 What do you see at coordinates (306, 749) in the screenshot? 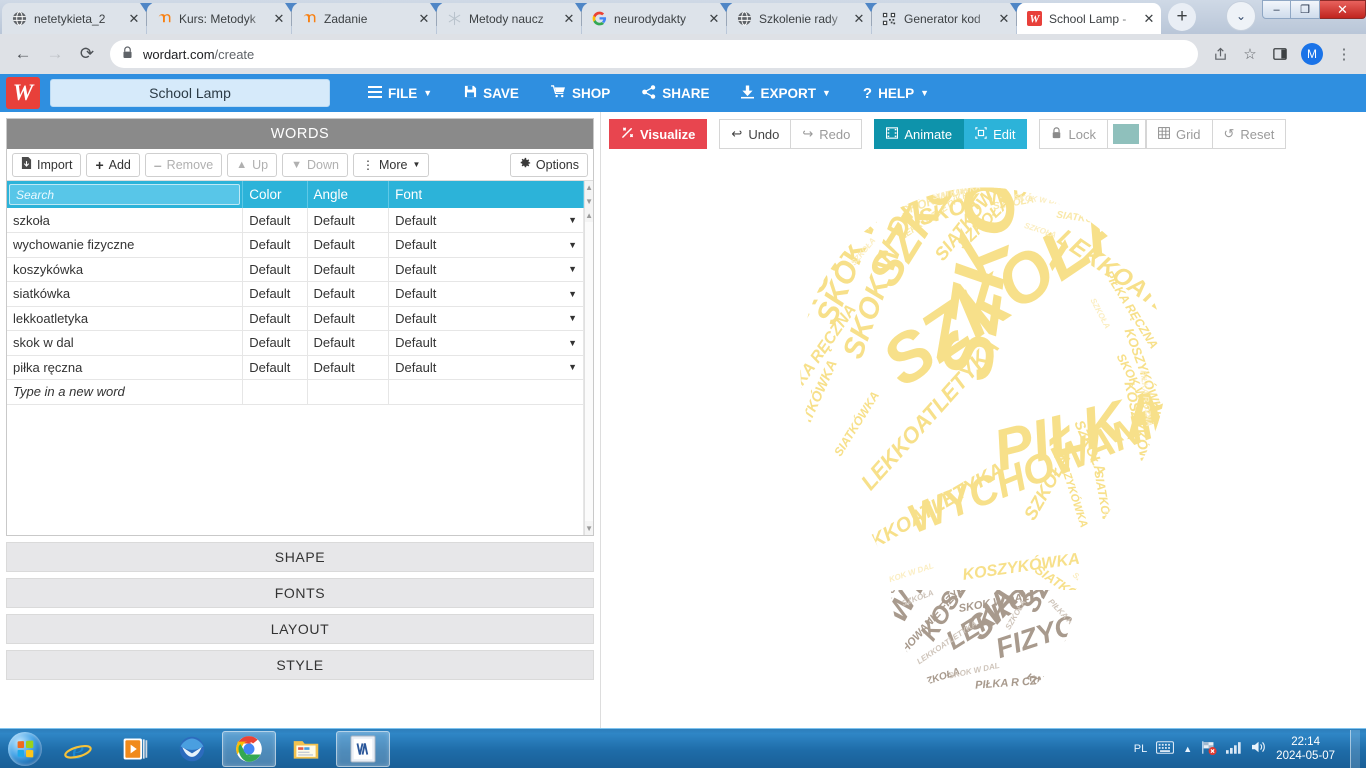
I see `file-explorer-icon` at bounding box center [306, 749].